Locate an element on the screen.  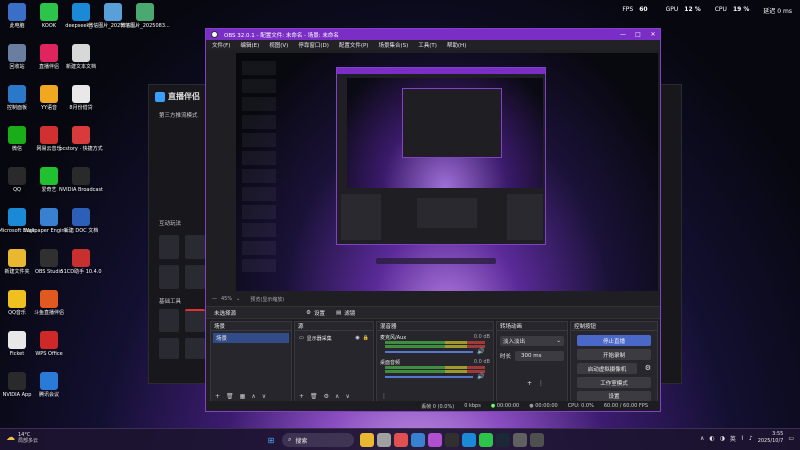
desktop-icon-label: 51CD助手 10.4.0 is located at coordinates (81, 272).